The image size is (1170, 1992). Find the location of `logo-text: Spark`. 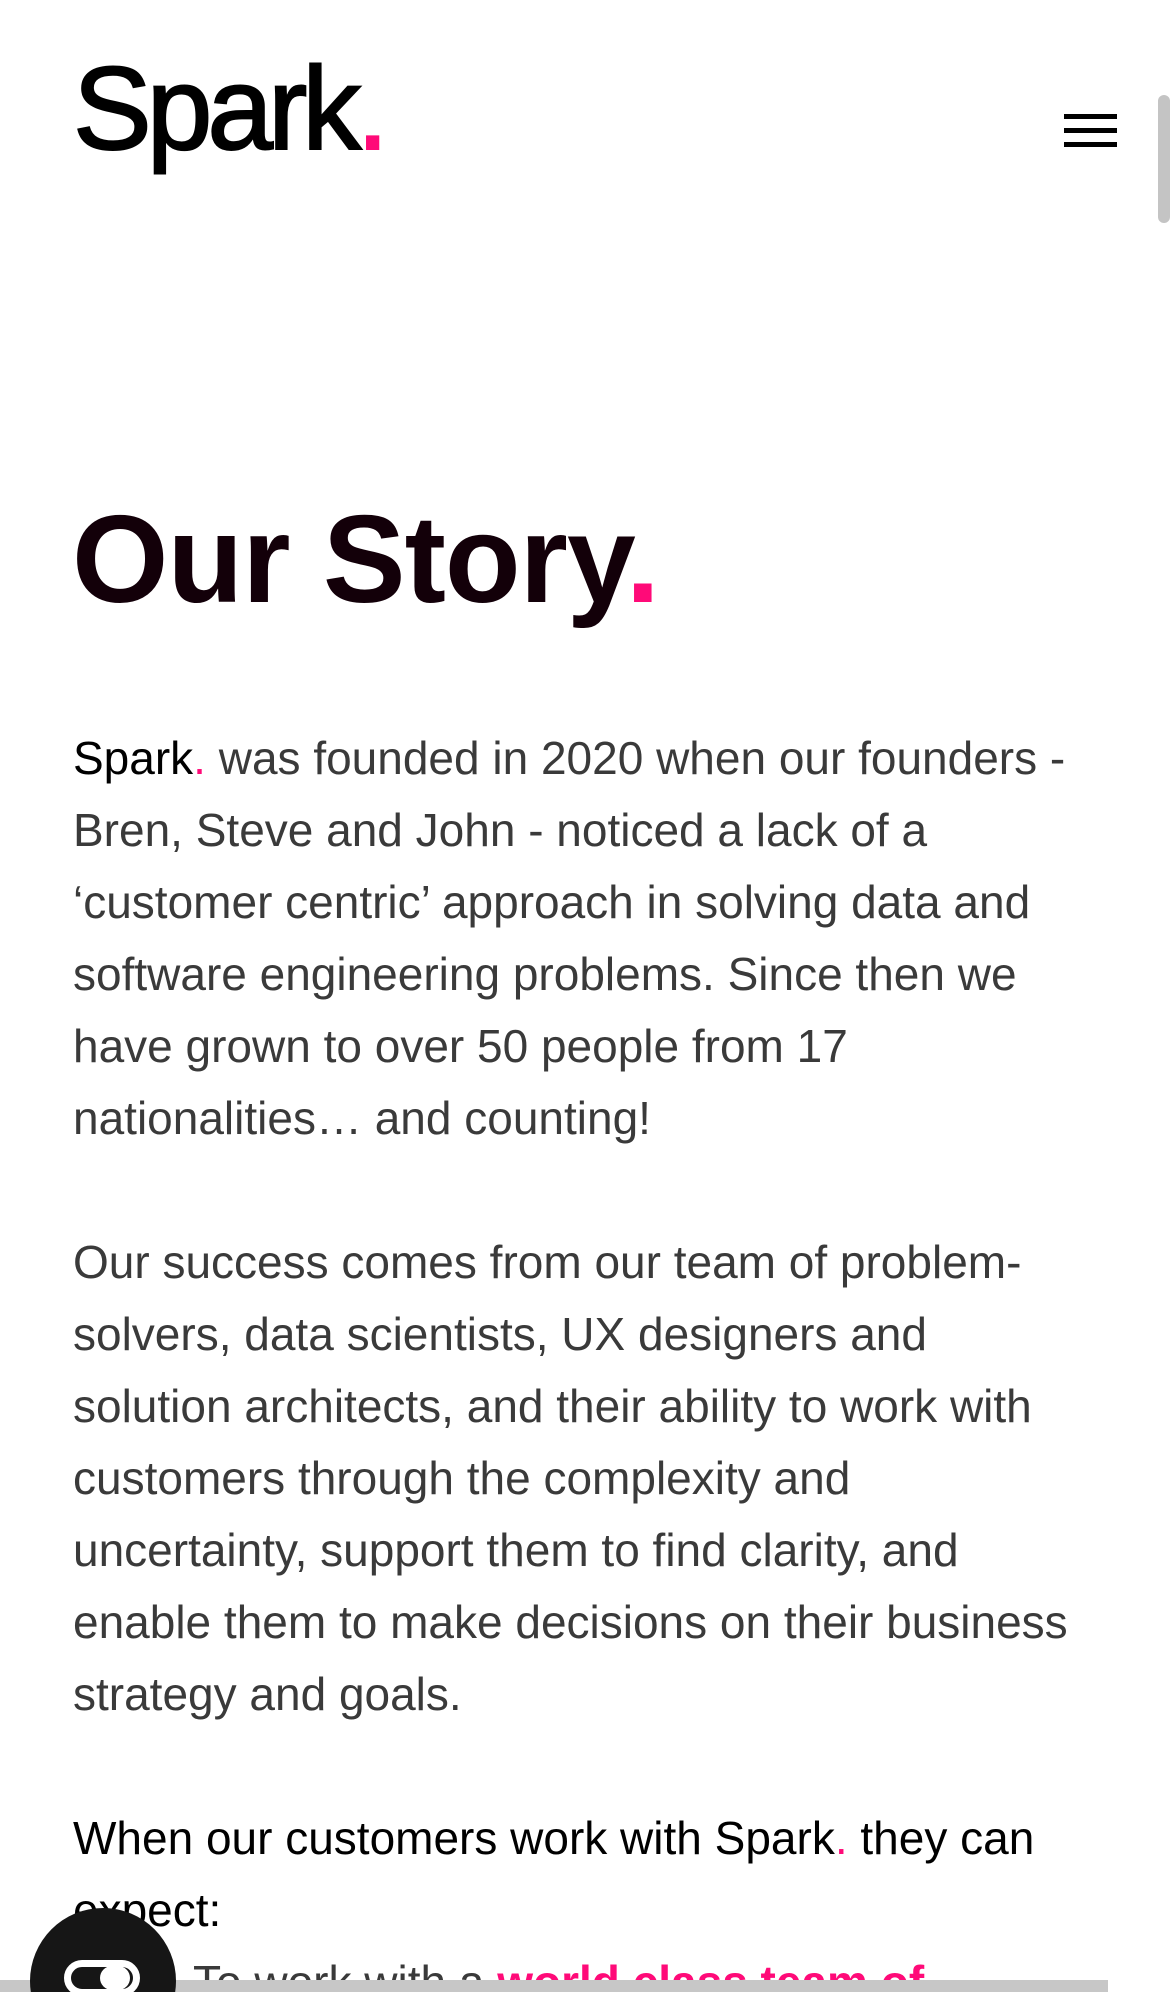

logo-text: Spark is located at coordinates (217, 109).